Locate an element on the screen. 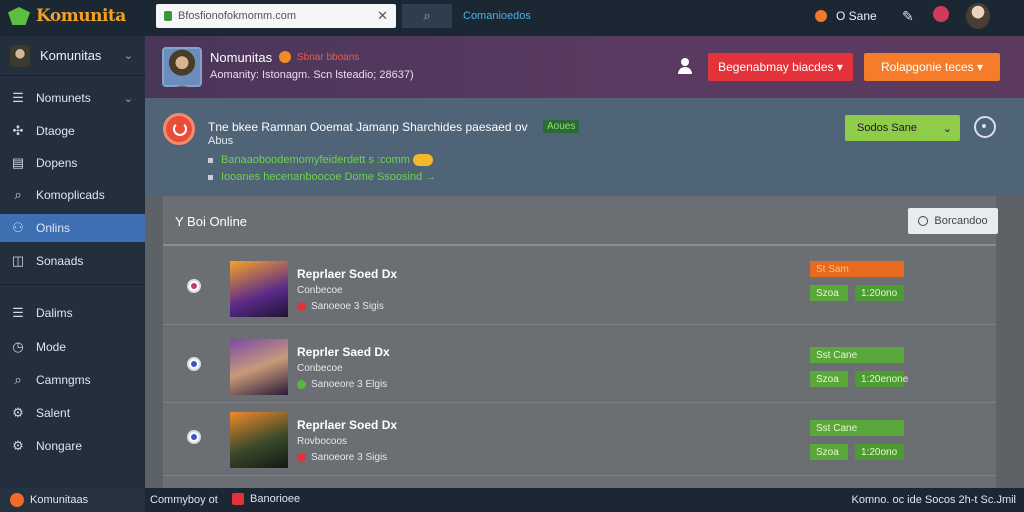 This screenshot has height=512, width=1024. notice-line-text: Banaaoboodemomyfeiderdett s :comm is located at coordinates (315, 160).